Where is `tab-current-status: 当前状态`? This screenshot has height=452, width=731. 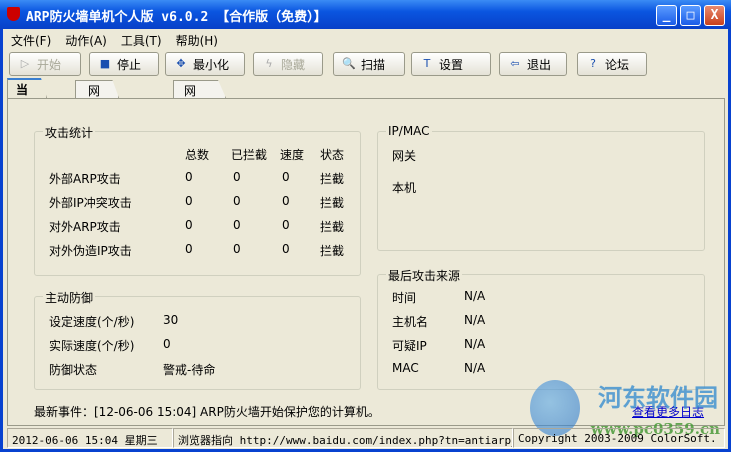 tab-current-status: 当前状态 is located at coordinates (27, 88).